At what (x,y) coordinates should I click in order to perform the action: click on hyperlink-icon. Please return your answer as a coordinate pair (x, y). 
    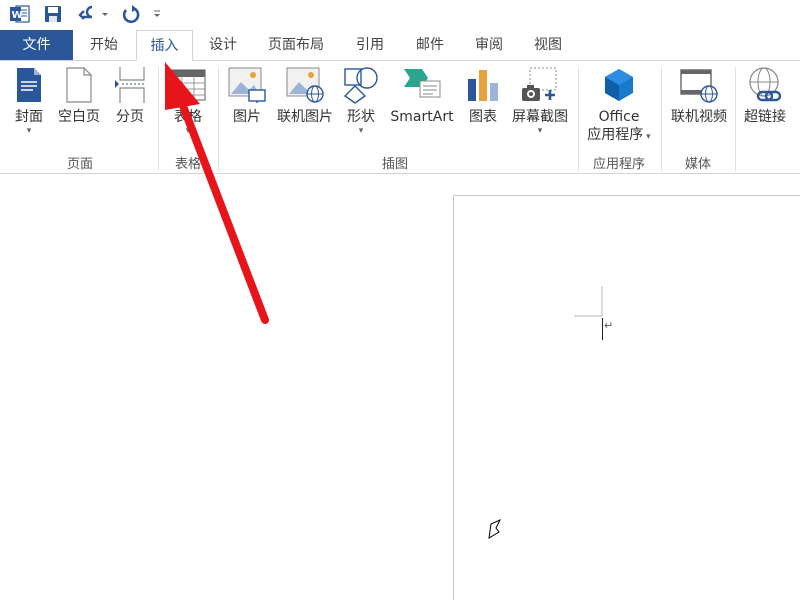
    Looking at the image, I should click on (765, 85).